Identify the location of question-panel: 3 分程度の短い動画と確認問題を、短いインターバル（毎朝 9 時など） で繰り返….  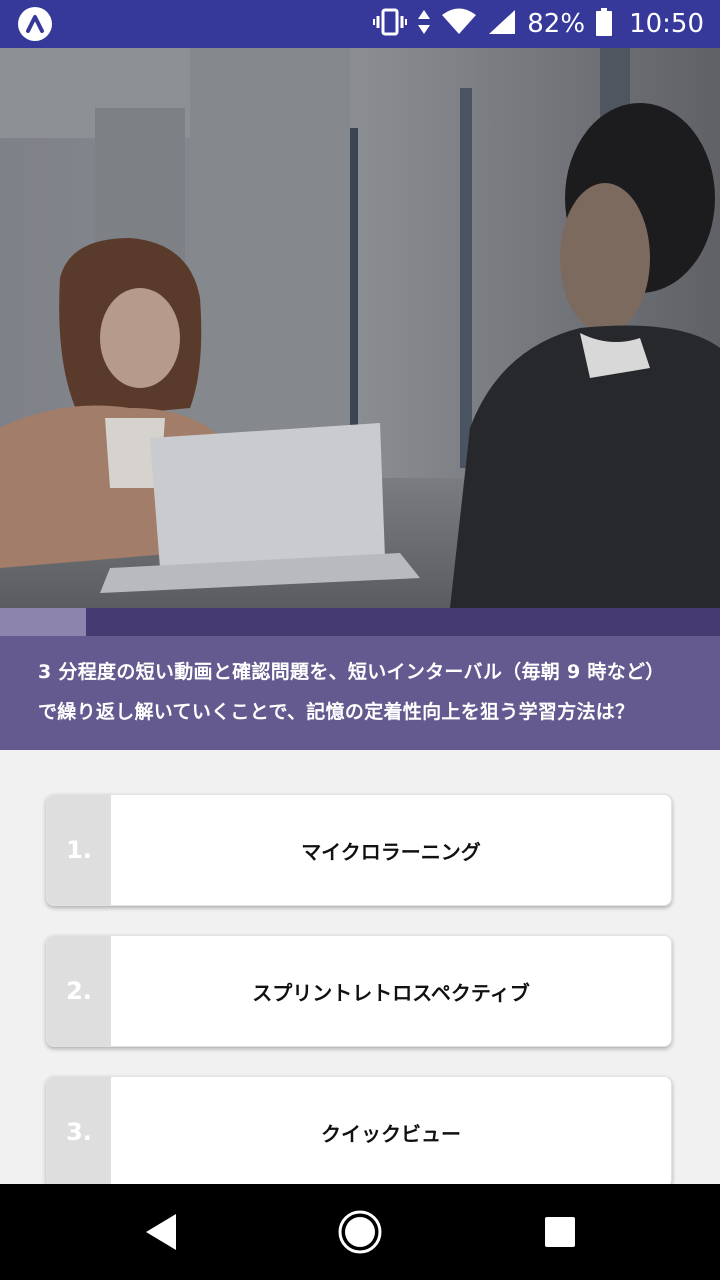
(360, 693).